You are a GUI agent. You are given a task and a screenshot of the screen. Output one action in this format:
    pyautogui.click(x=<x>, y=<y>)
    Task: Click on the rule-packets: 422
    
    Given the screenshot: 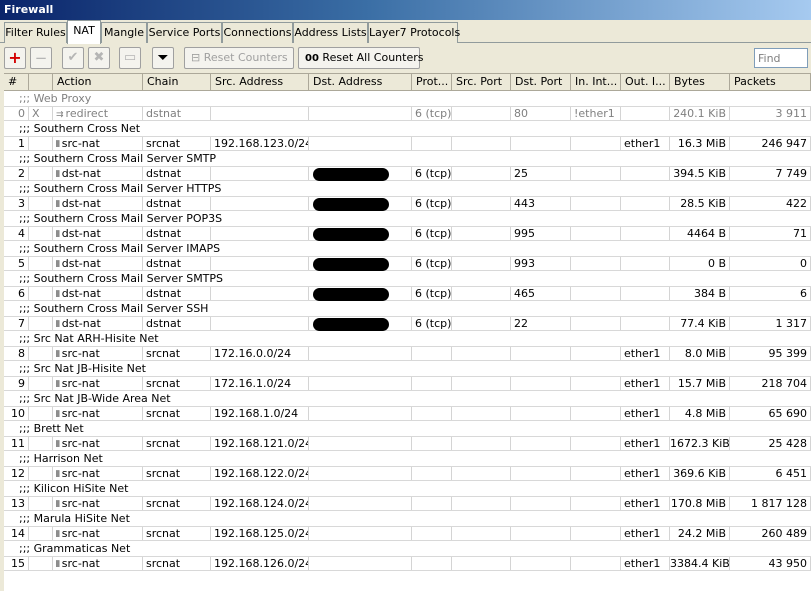 What is the action you would take?
    pyautogui.click(x=770, y=203)
    